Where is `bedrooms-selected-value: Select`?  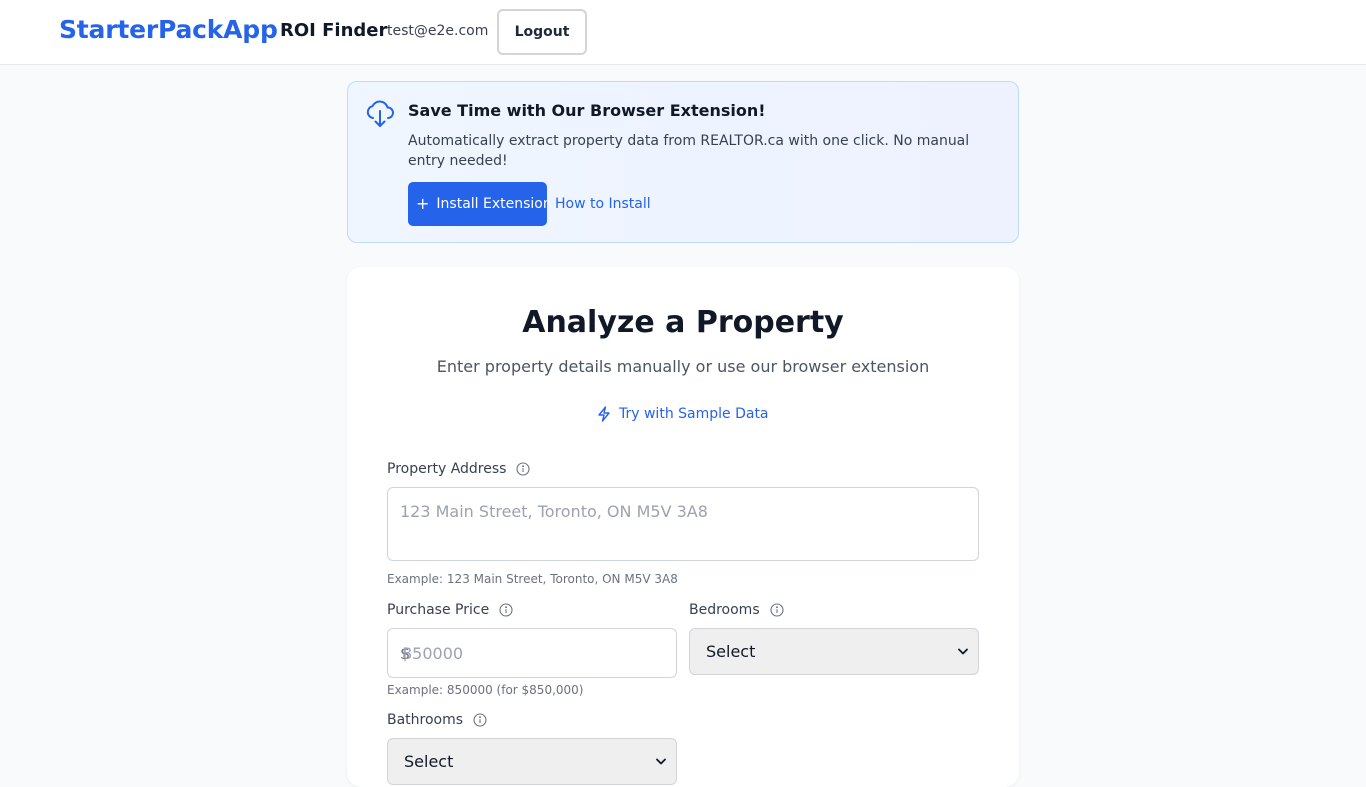 bedrooms-selected-value: Select is located at coordinates (731, 651).